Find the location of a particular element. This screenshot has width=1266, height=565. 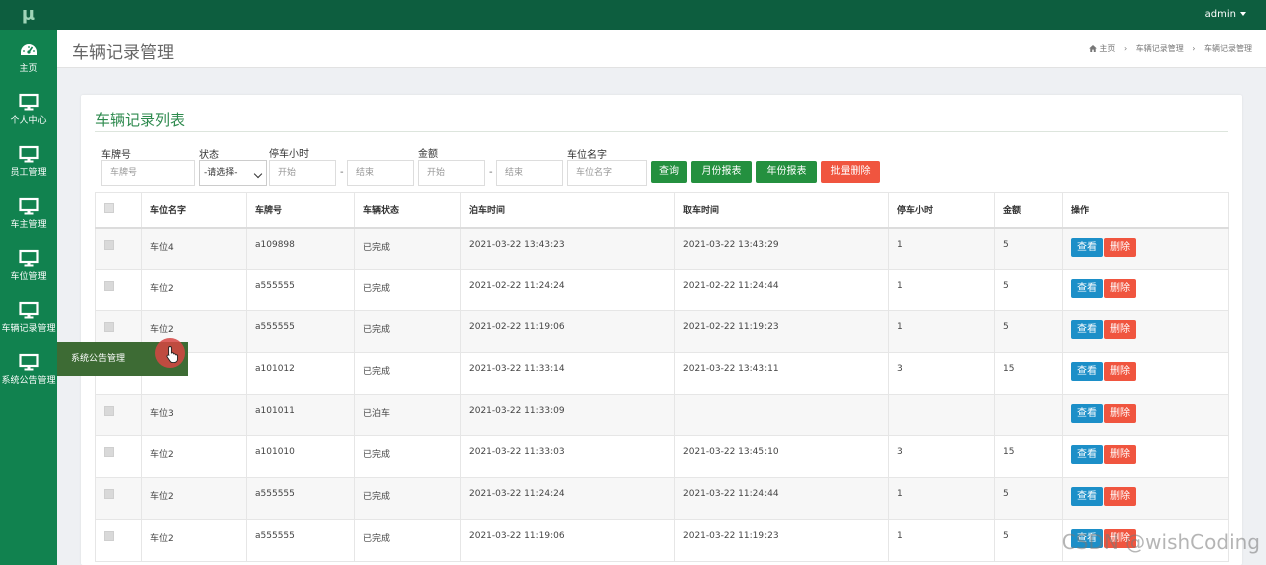

sidebar-item-vehicle-records: 车辆记录管理 is located at coordinates (28, 319).